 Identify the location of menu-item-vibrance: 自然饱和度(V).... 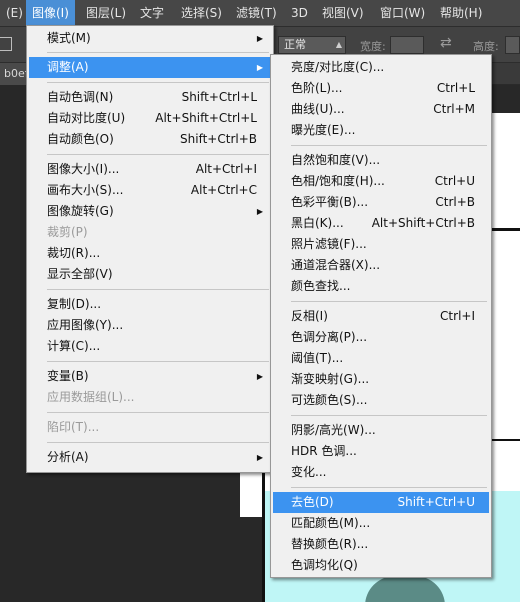
(381, 160).